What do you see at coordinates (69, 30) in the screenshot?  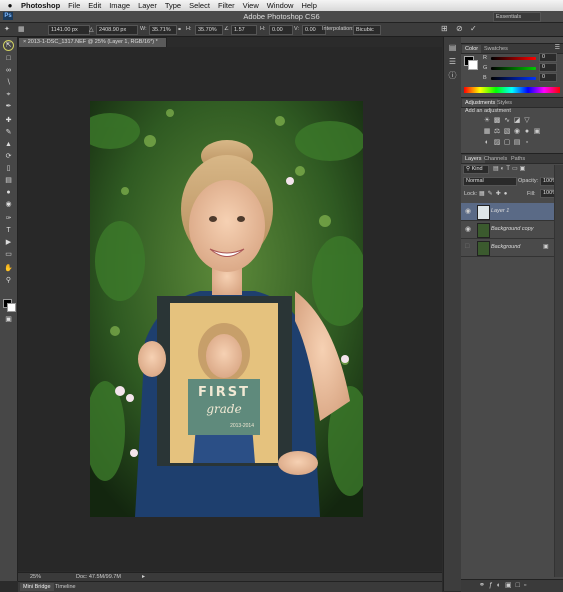 I see `x-position-field: 1141.00 px` at bounding box center [69, 30].